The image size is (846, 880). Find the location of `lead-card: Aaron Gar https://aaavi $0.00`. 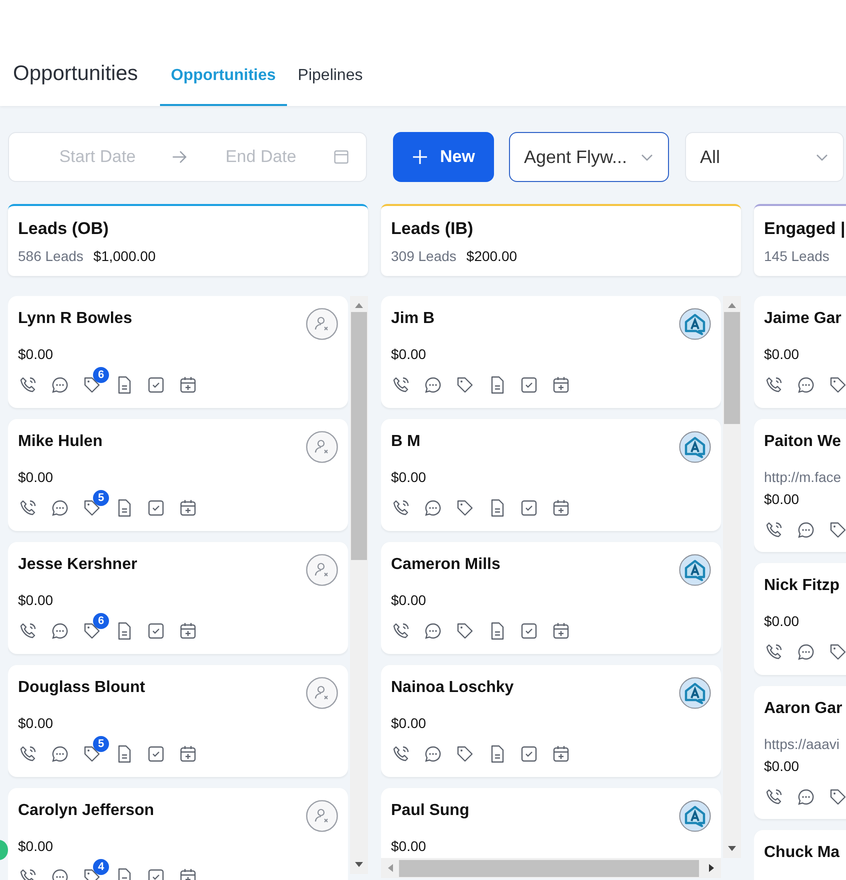

lead-card: Aaron Gar https://aaavi $0.00 is located at coordinates (800, 752).